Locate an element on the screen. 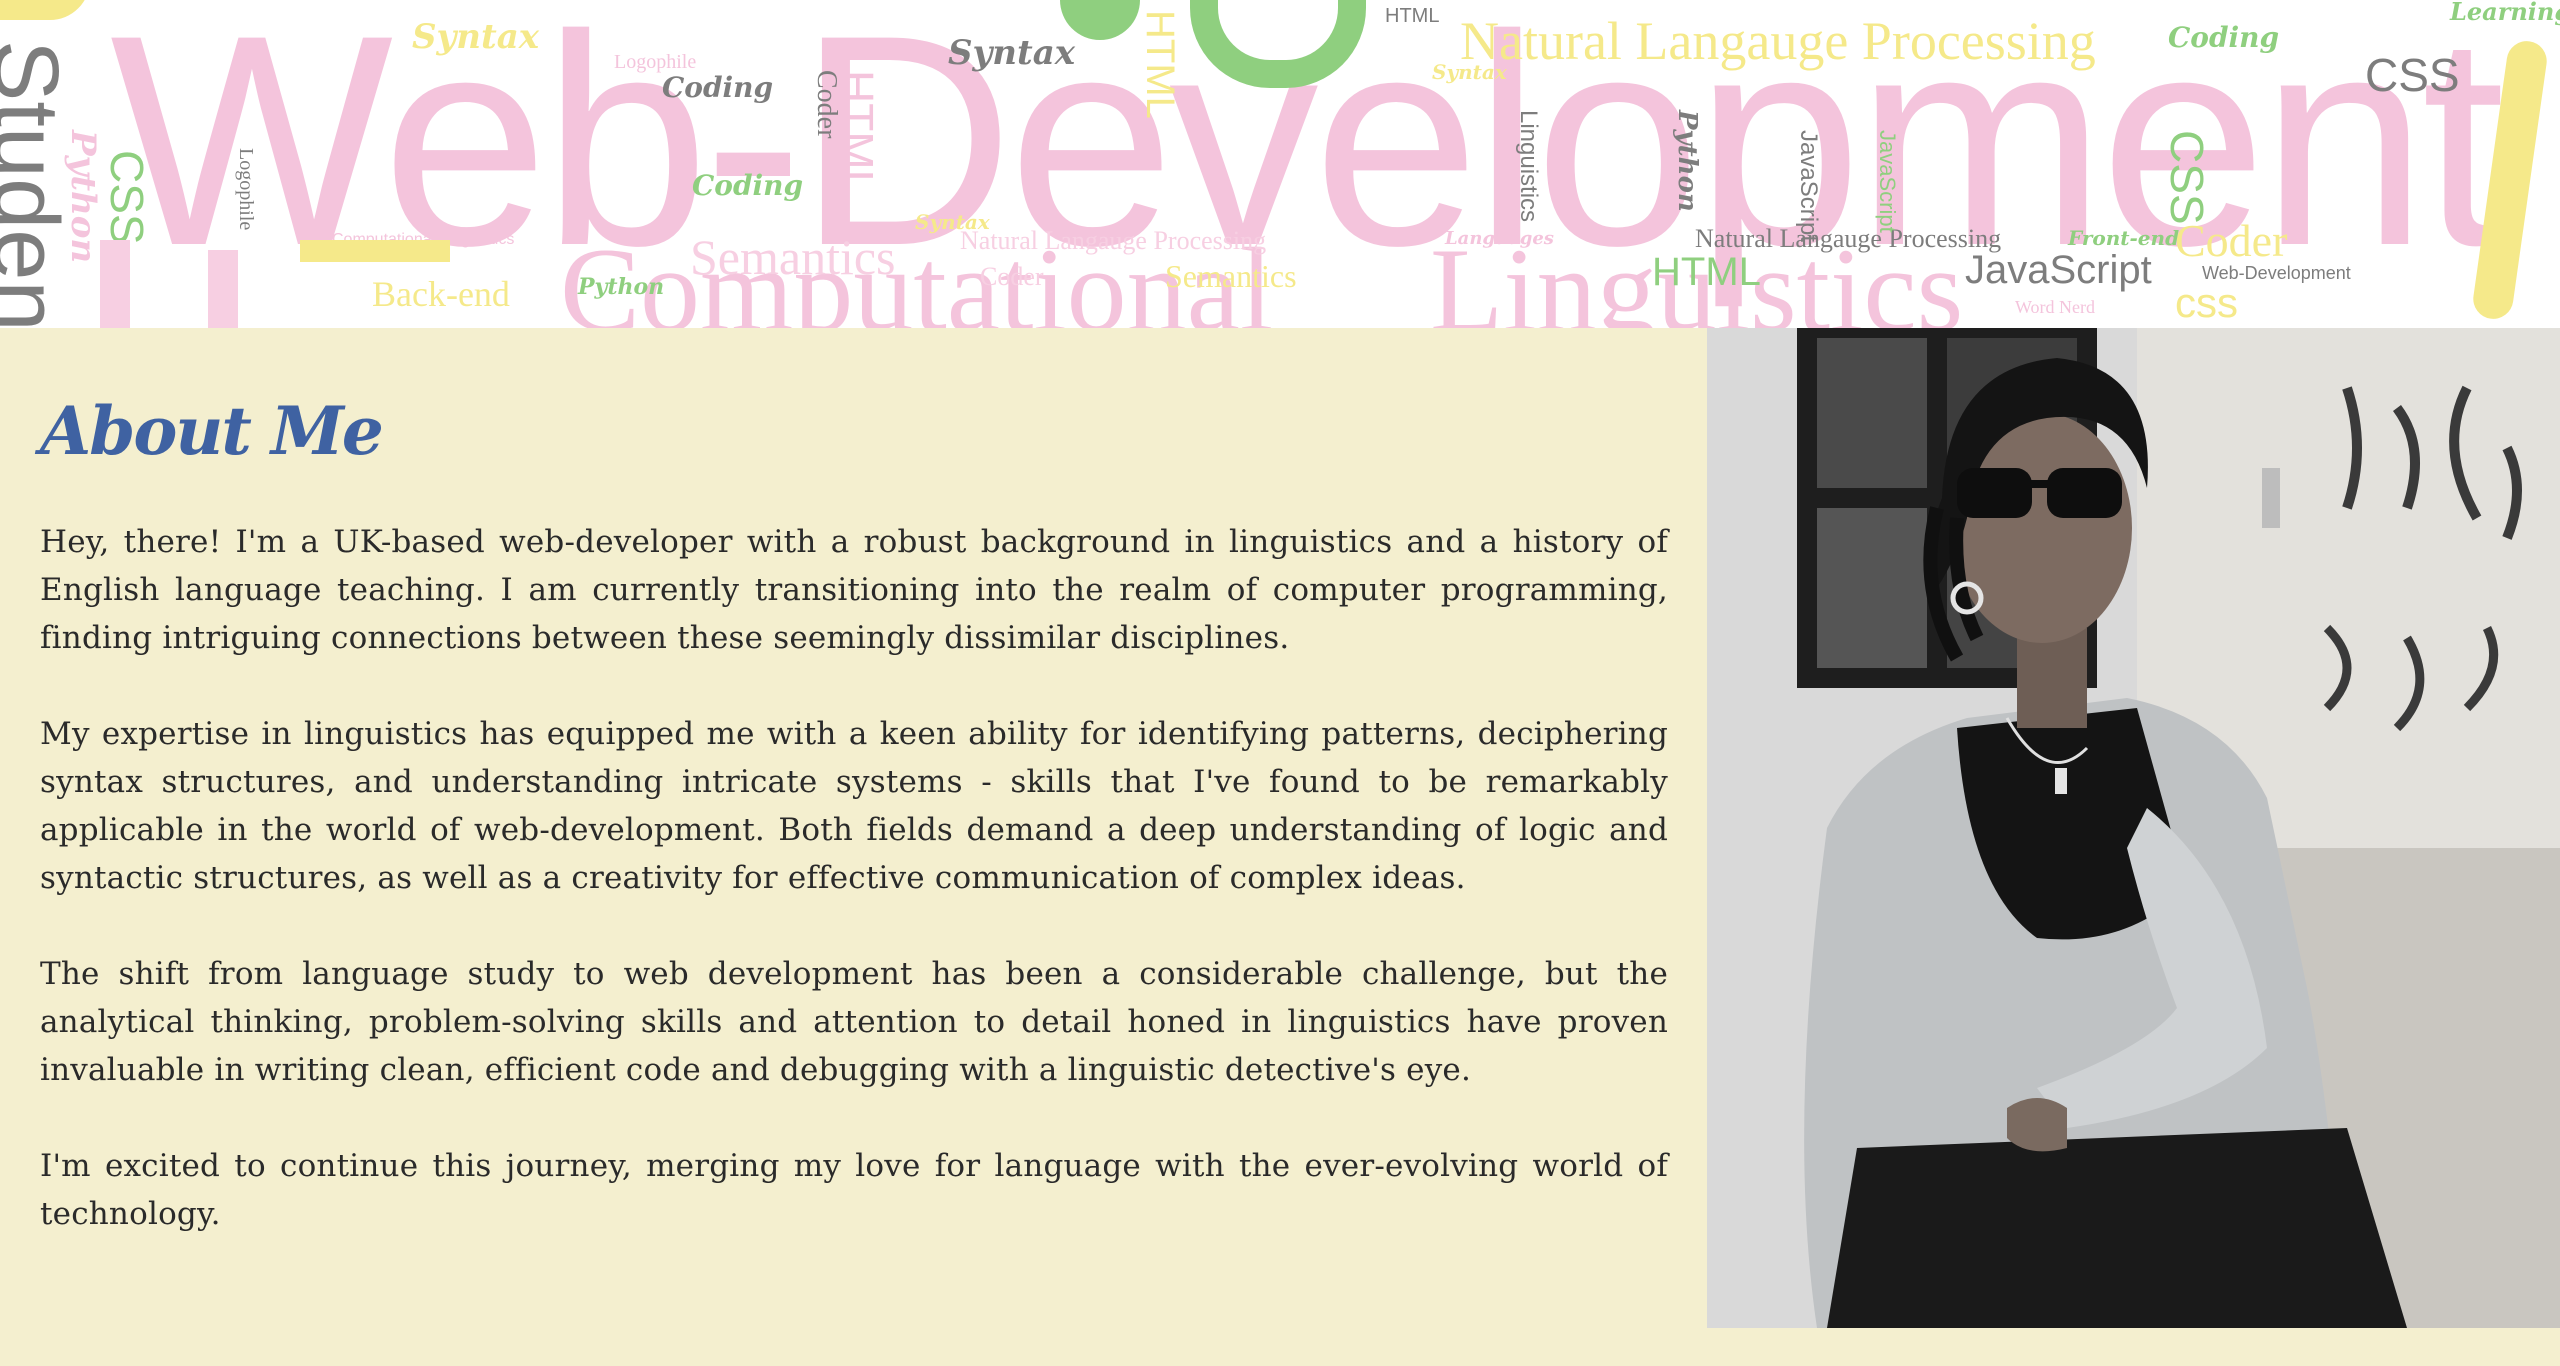  about-title: About Me is located at coordinates (212, 431).